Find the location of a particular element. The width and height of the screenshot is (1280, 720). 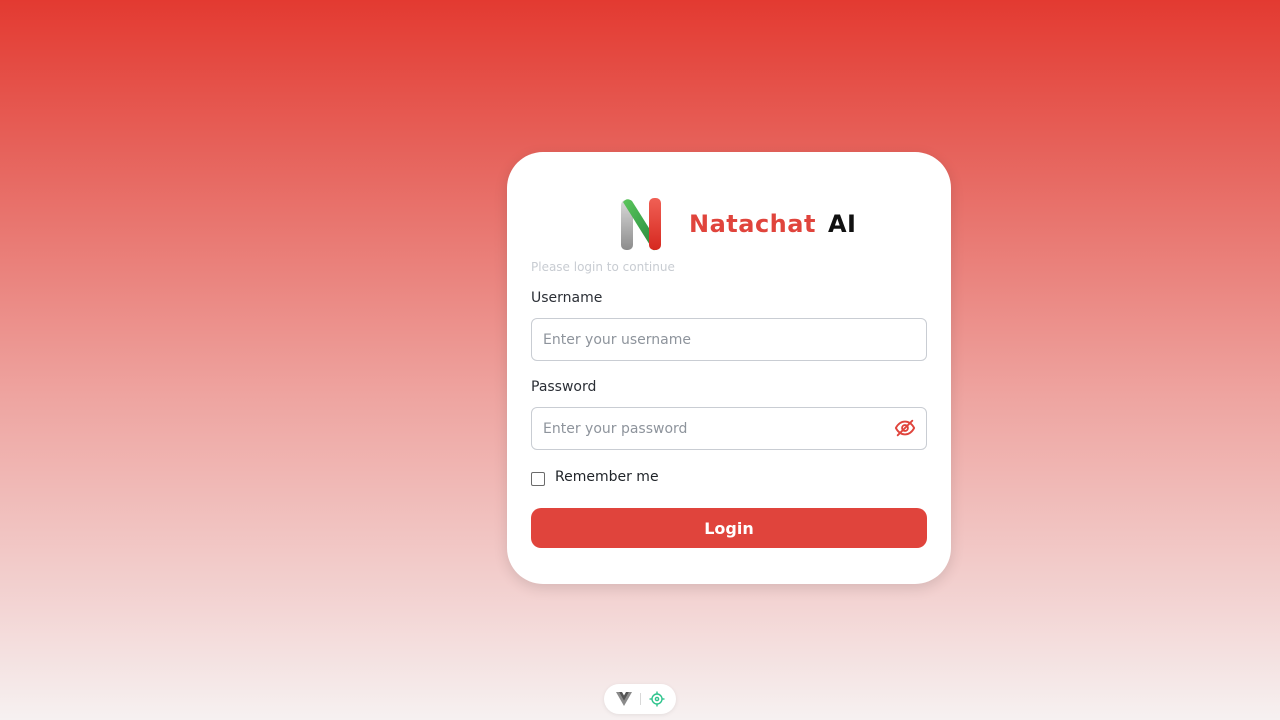

password-field-box is located at coordinates (729, 428).